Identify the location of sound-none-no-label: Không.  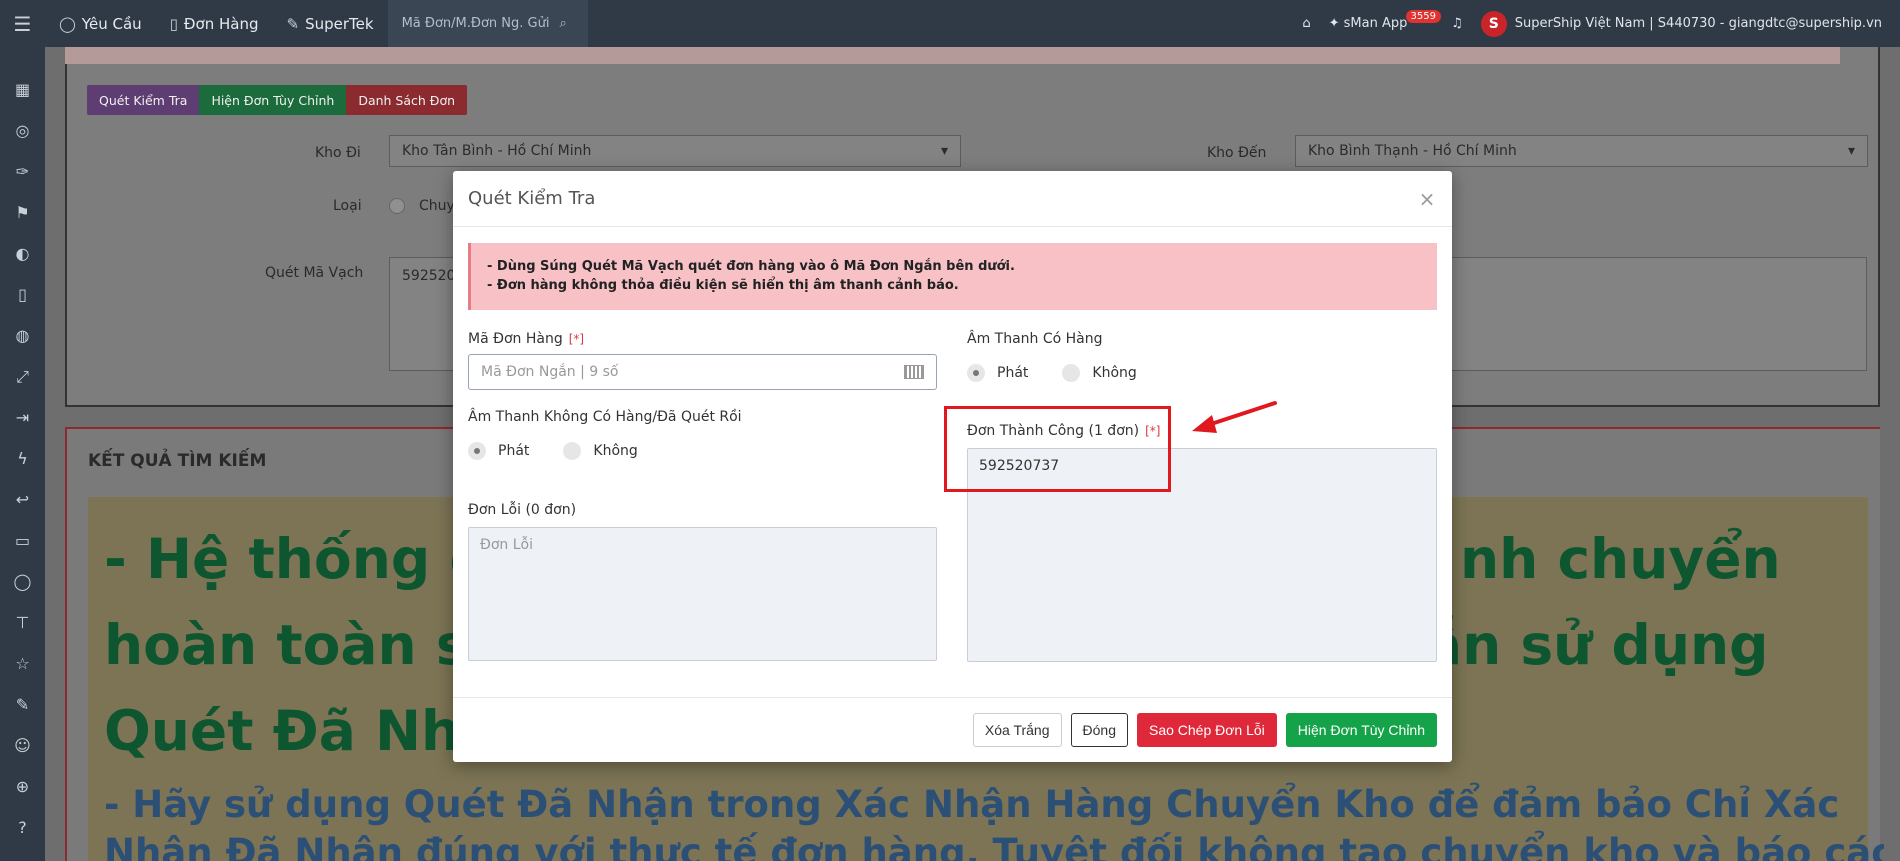
(615, 451).